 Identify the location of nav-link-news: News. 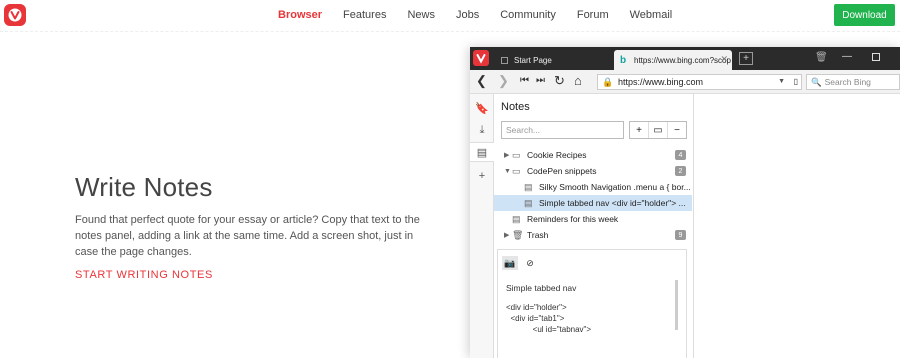
(421, 15).